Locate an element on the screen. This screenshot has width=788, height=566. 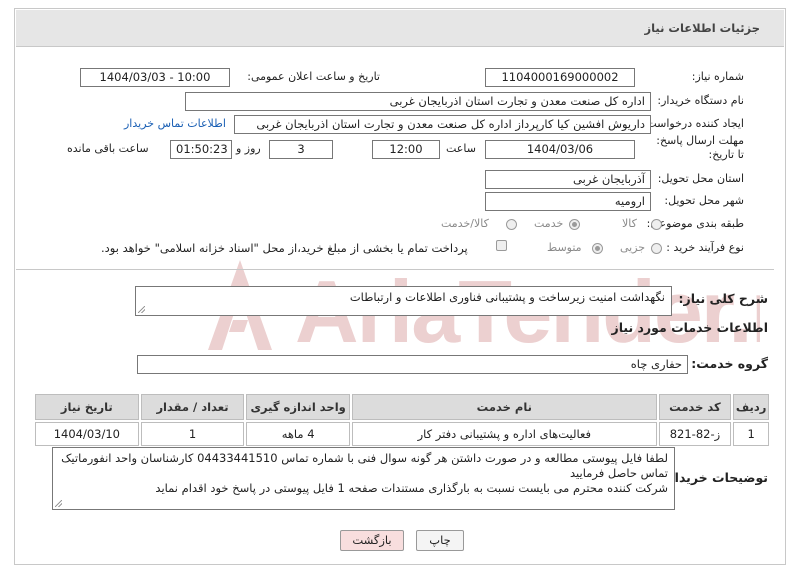
buyer-contact-link: اطلاعات تماس خریدار is located at coordinates (175, 123).